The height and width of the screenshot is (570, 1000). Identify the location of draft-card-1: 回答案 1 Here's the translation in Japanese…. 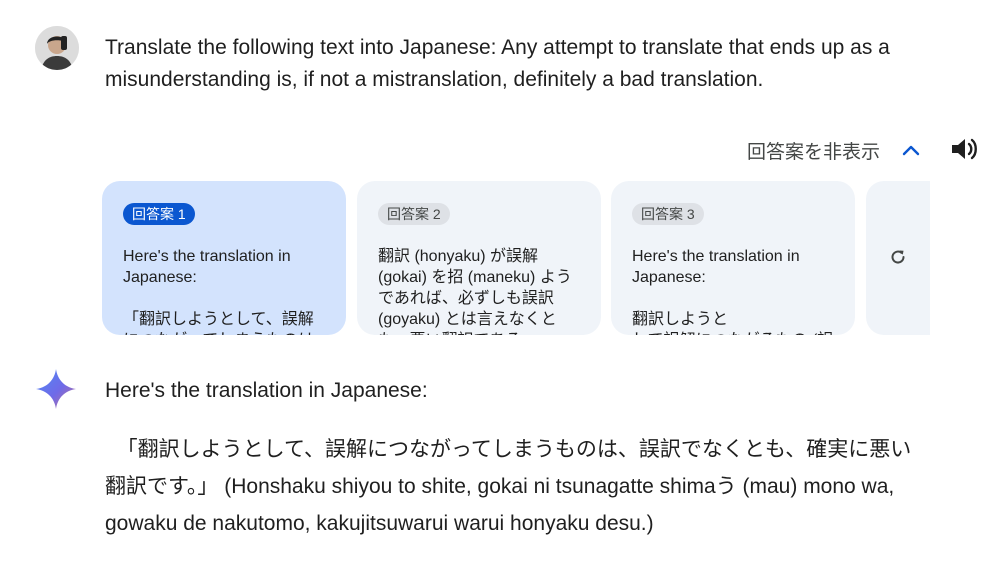
(224, 258).